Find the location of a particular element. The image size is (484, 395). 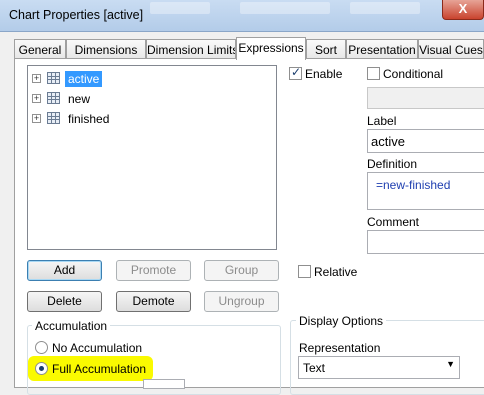

conditional-label: Conditional is located at coordinates (413, 74).